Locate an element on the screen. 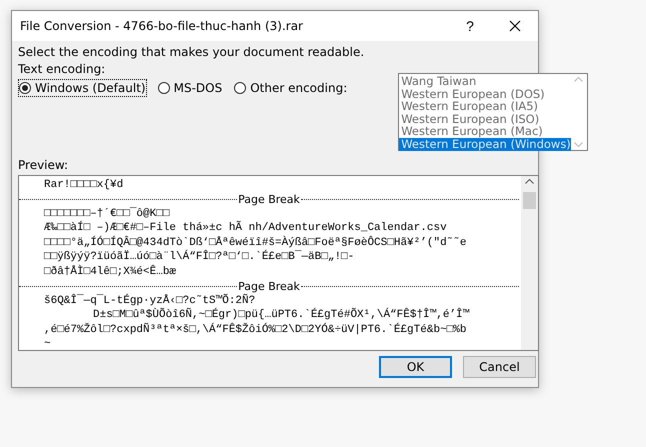 This screenshot has width=646, height=447. encoding-label: Text encoding: is located at coordinates (62, 69).